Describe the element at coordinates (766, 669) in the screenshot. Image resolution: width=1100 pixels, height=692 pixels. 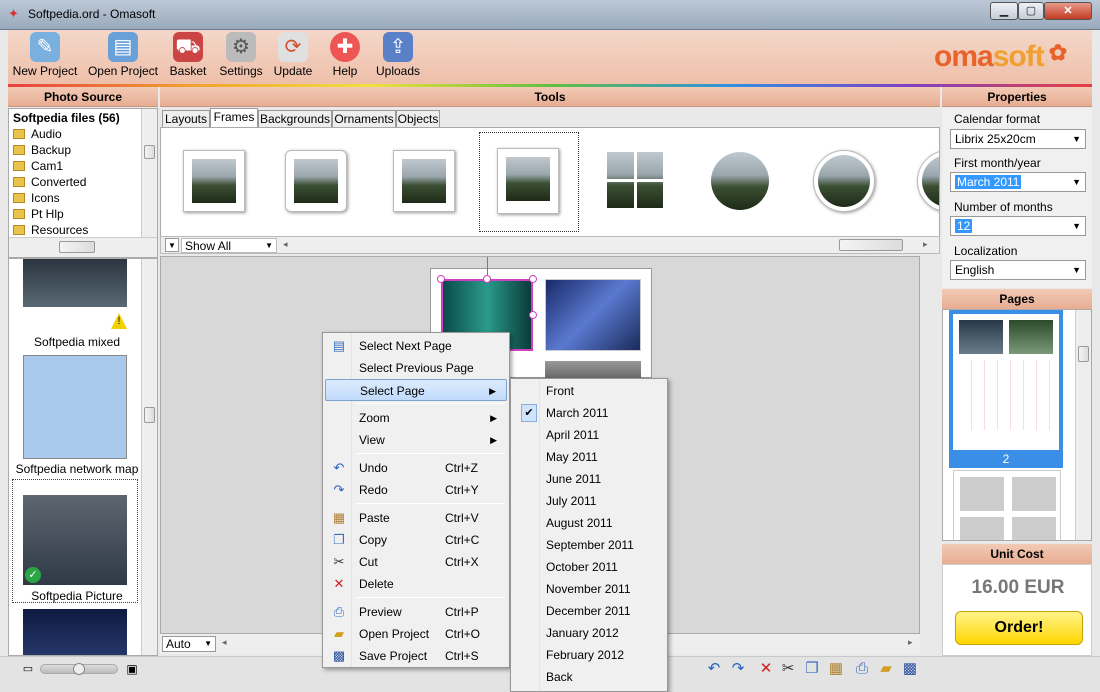
I see `delete-icon: ✕` at that location.